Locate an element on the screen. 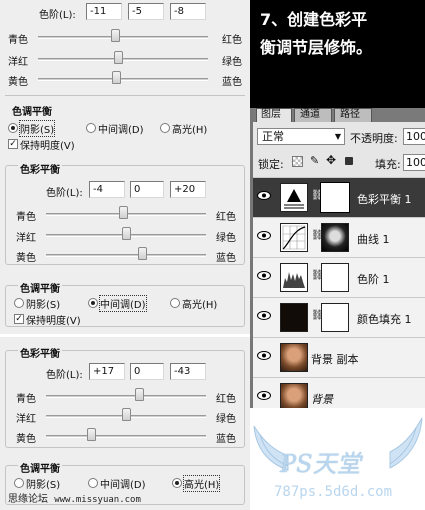 The image size is (425, 510). lock-all-icon is located at coordinates (349, 161).